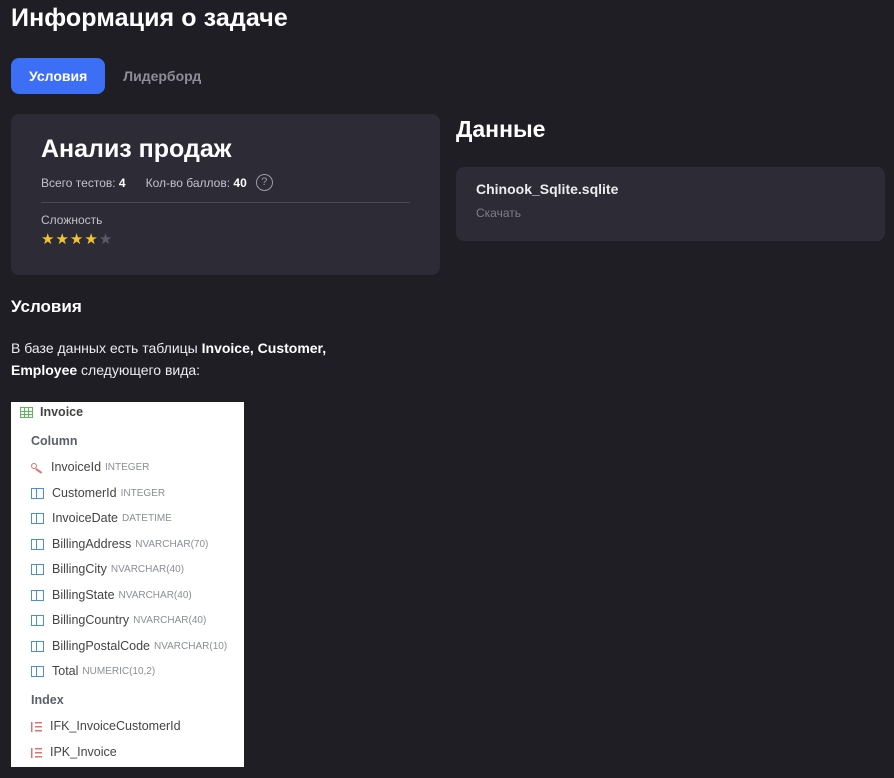 The width and height of the screenshot is (894, 778). Describe the element at coordinates (264, 182) in the screenshot. I see `help-icon: ?` at that location.